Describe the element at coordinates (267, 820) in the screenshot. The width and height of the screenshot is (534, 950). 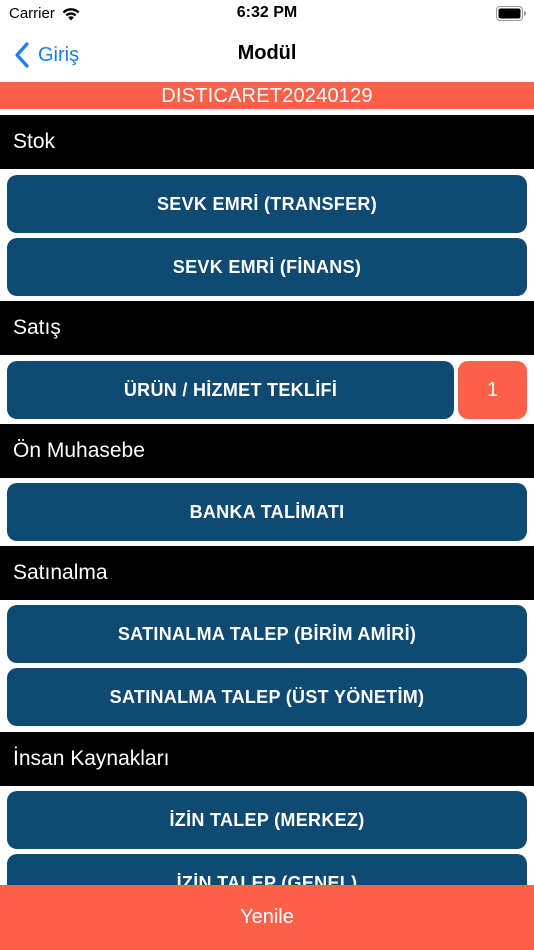
I see `izin-talep-merkez-button: İZİN TALEP (MERKEZ)` at that location.